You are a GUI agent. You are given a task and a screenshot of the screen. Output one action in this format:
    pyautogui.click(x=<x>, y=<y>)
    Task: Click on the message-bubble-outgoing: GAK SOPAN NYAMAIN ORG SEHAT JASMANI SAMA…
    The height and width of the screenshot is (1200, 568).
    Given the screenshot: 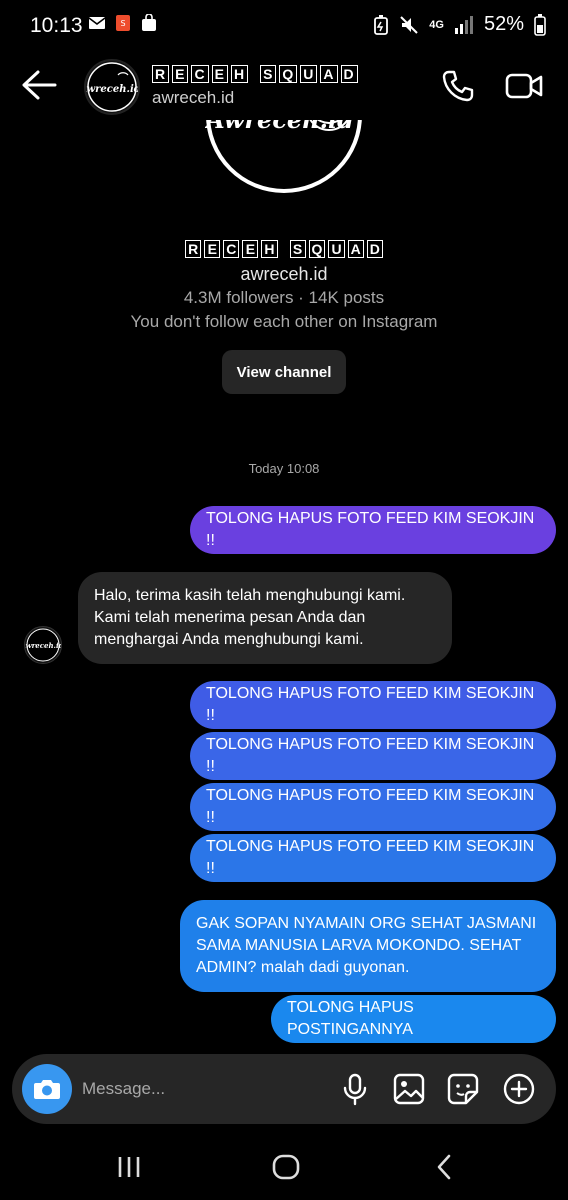 What is the action you would take?
    pyautogui.click(x=368, y=946)
    